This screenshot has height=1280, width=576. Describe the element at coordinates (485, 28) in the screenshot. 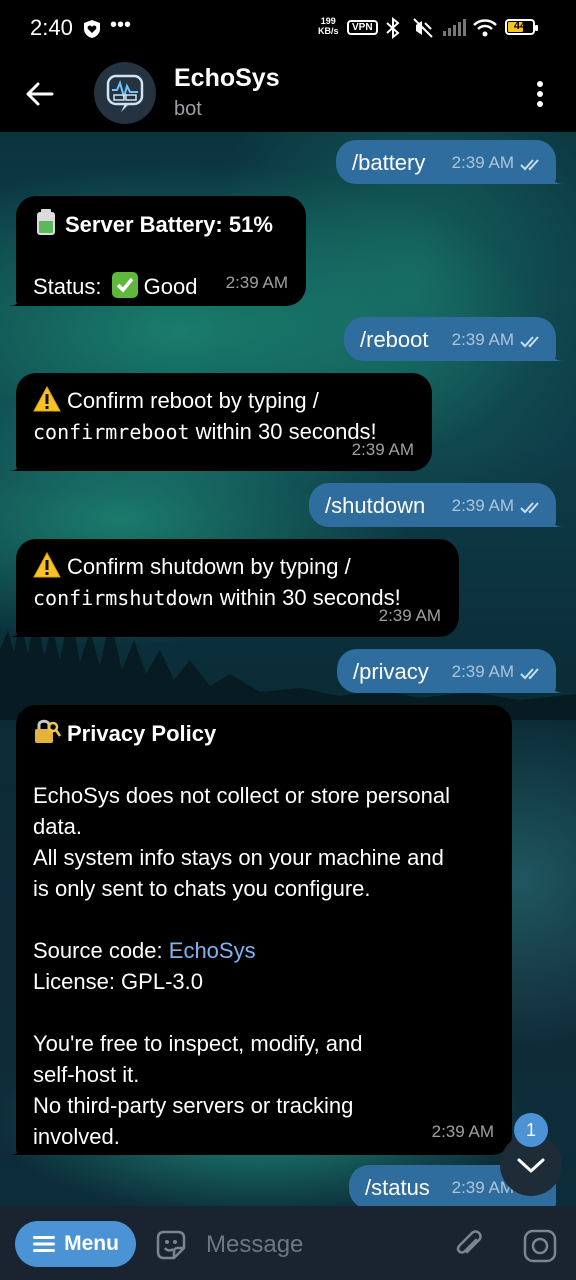

I see `wifi-icon` at that location.